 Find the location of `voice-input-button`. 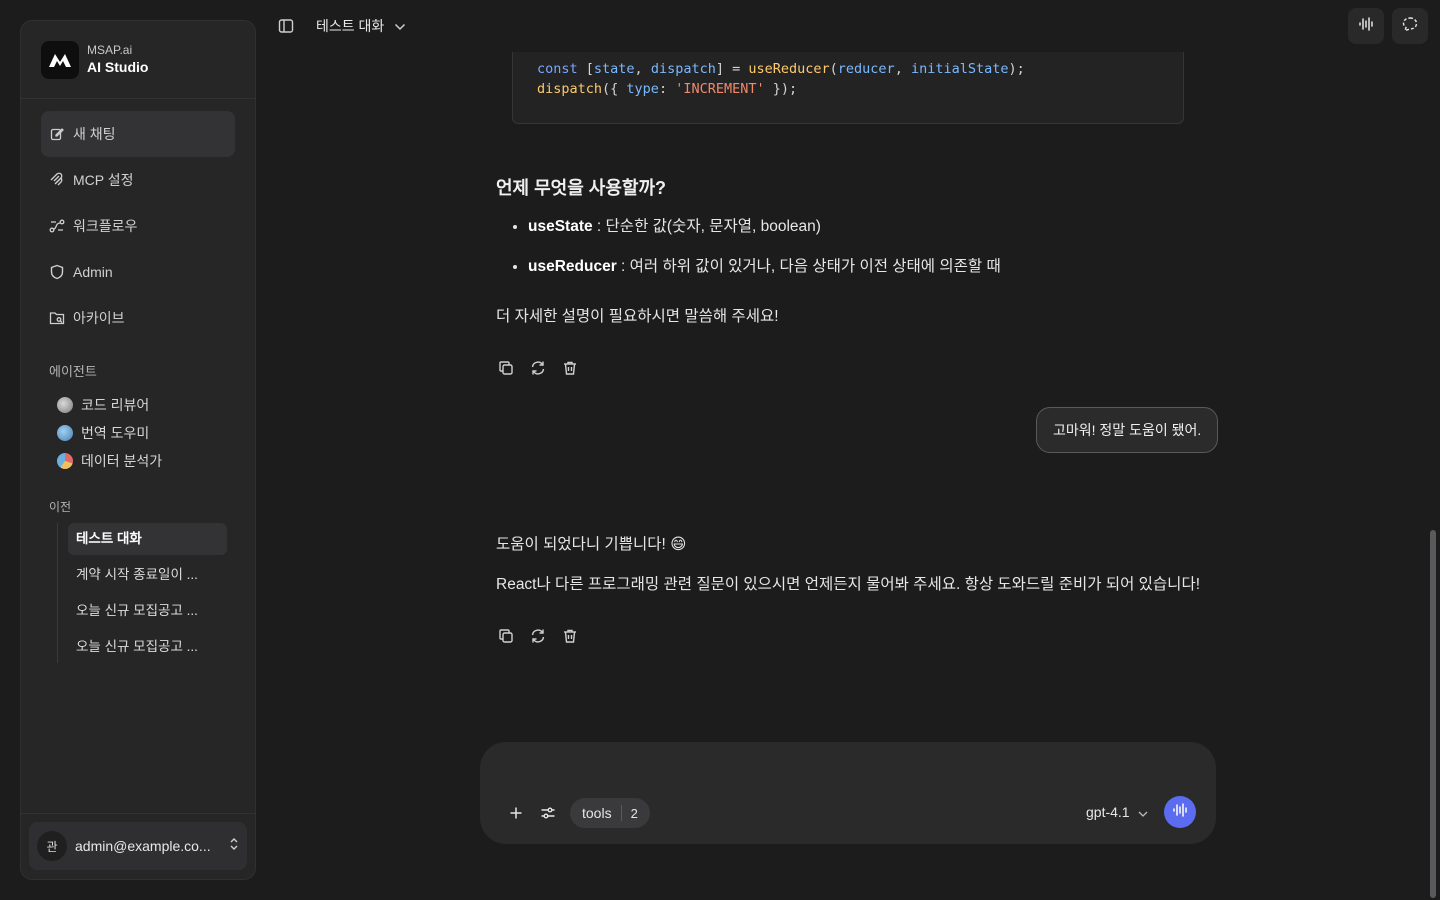

voice-input-button is located at coordinates (1180, 812).